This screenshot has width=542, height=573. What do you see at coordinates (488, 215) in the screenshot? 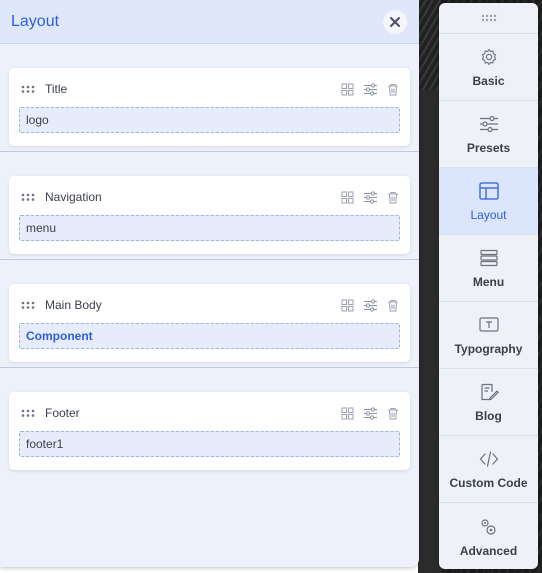
I see `sidebar-item-label: Layout` at bounding box center [488, 215].